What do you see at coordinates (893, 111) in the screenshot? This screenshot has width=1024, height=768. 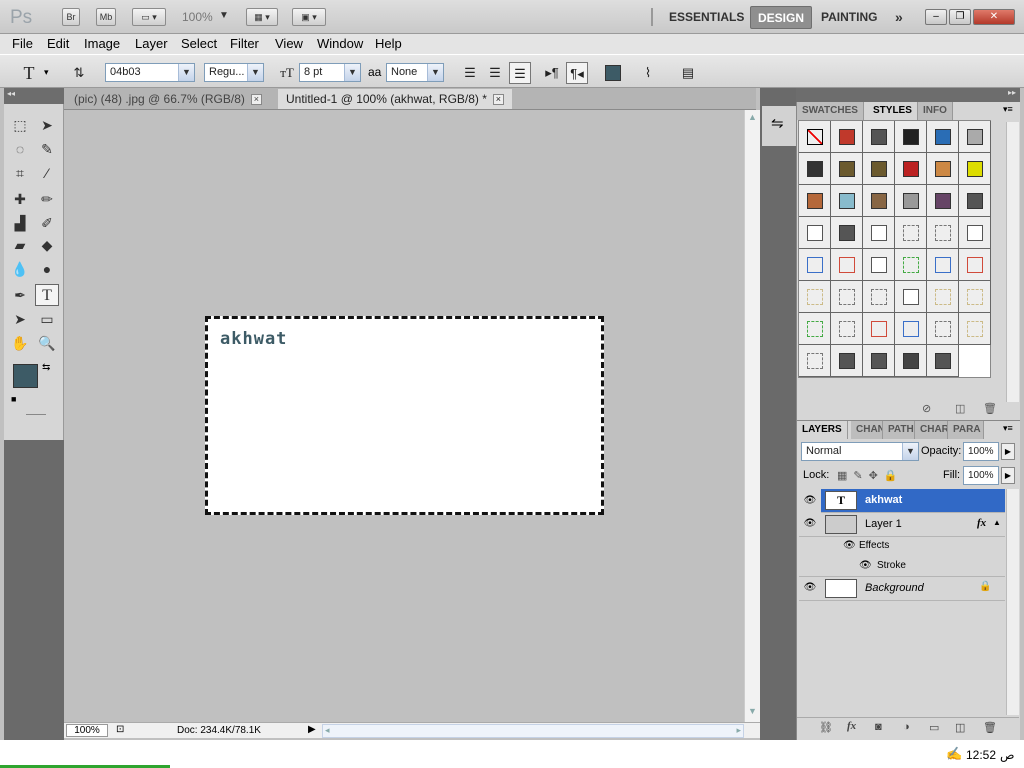 I see `tab-styles: STYLES` at bounding box center [893, 111].